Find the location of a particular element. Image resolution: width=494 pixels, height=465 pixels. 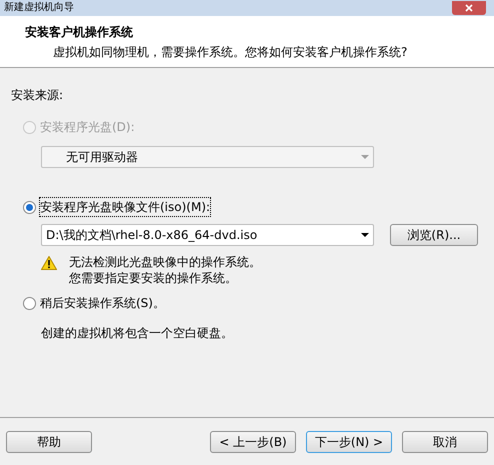

window-title: 新建虚拟机向导 is located at coordinates (39, 8).